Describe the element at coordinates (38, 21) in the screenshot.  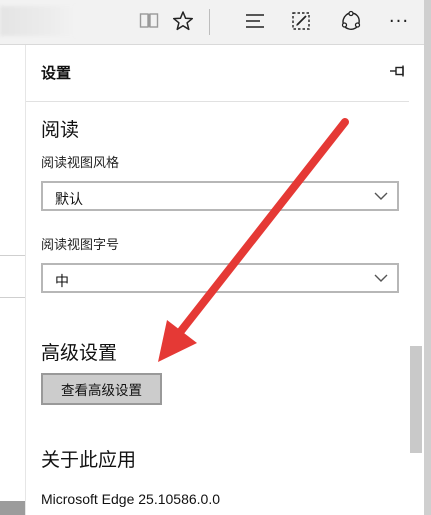
I see `address-bar` at that location.